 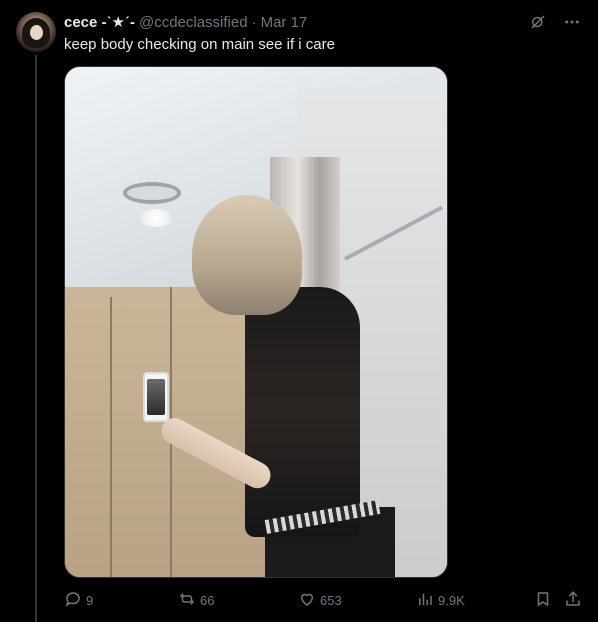 I want to click on views-button: 9.9K, so click(x=440, y=600).